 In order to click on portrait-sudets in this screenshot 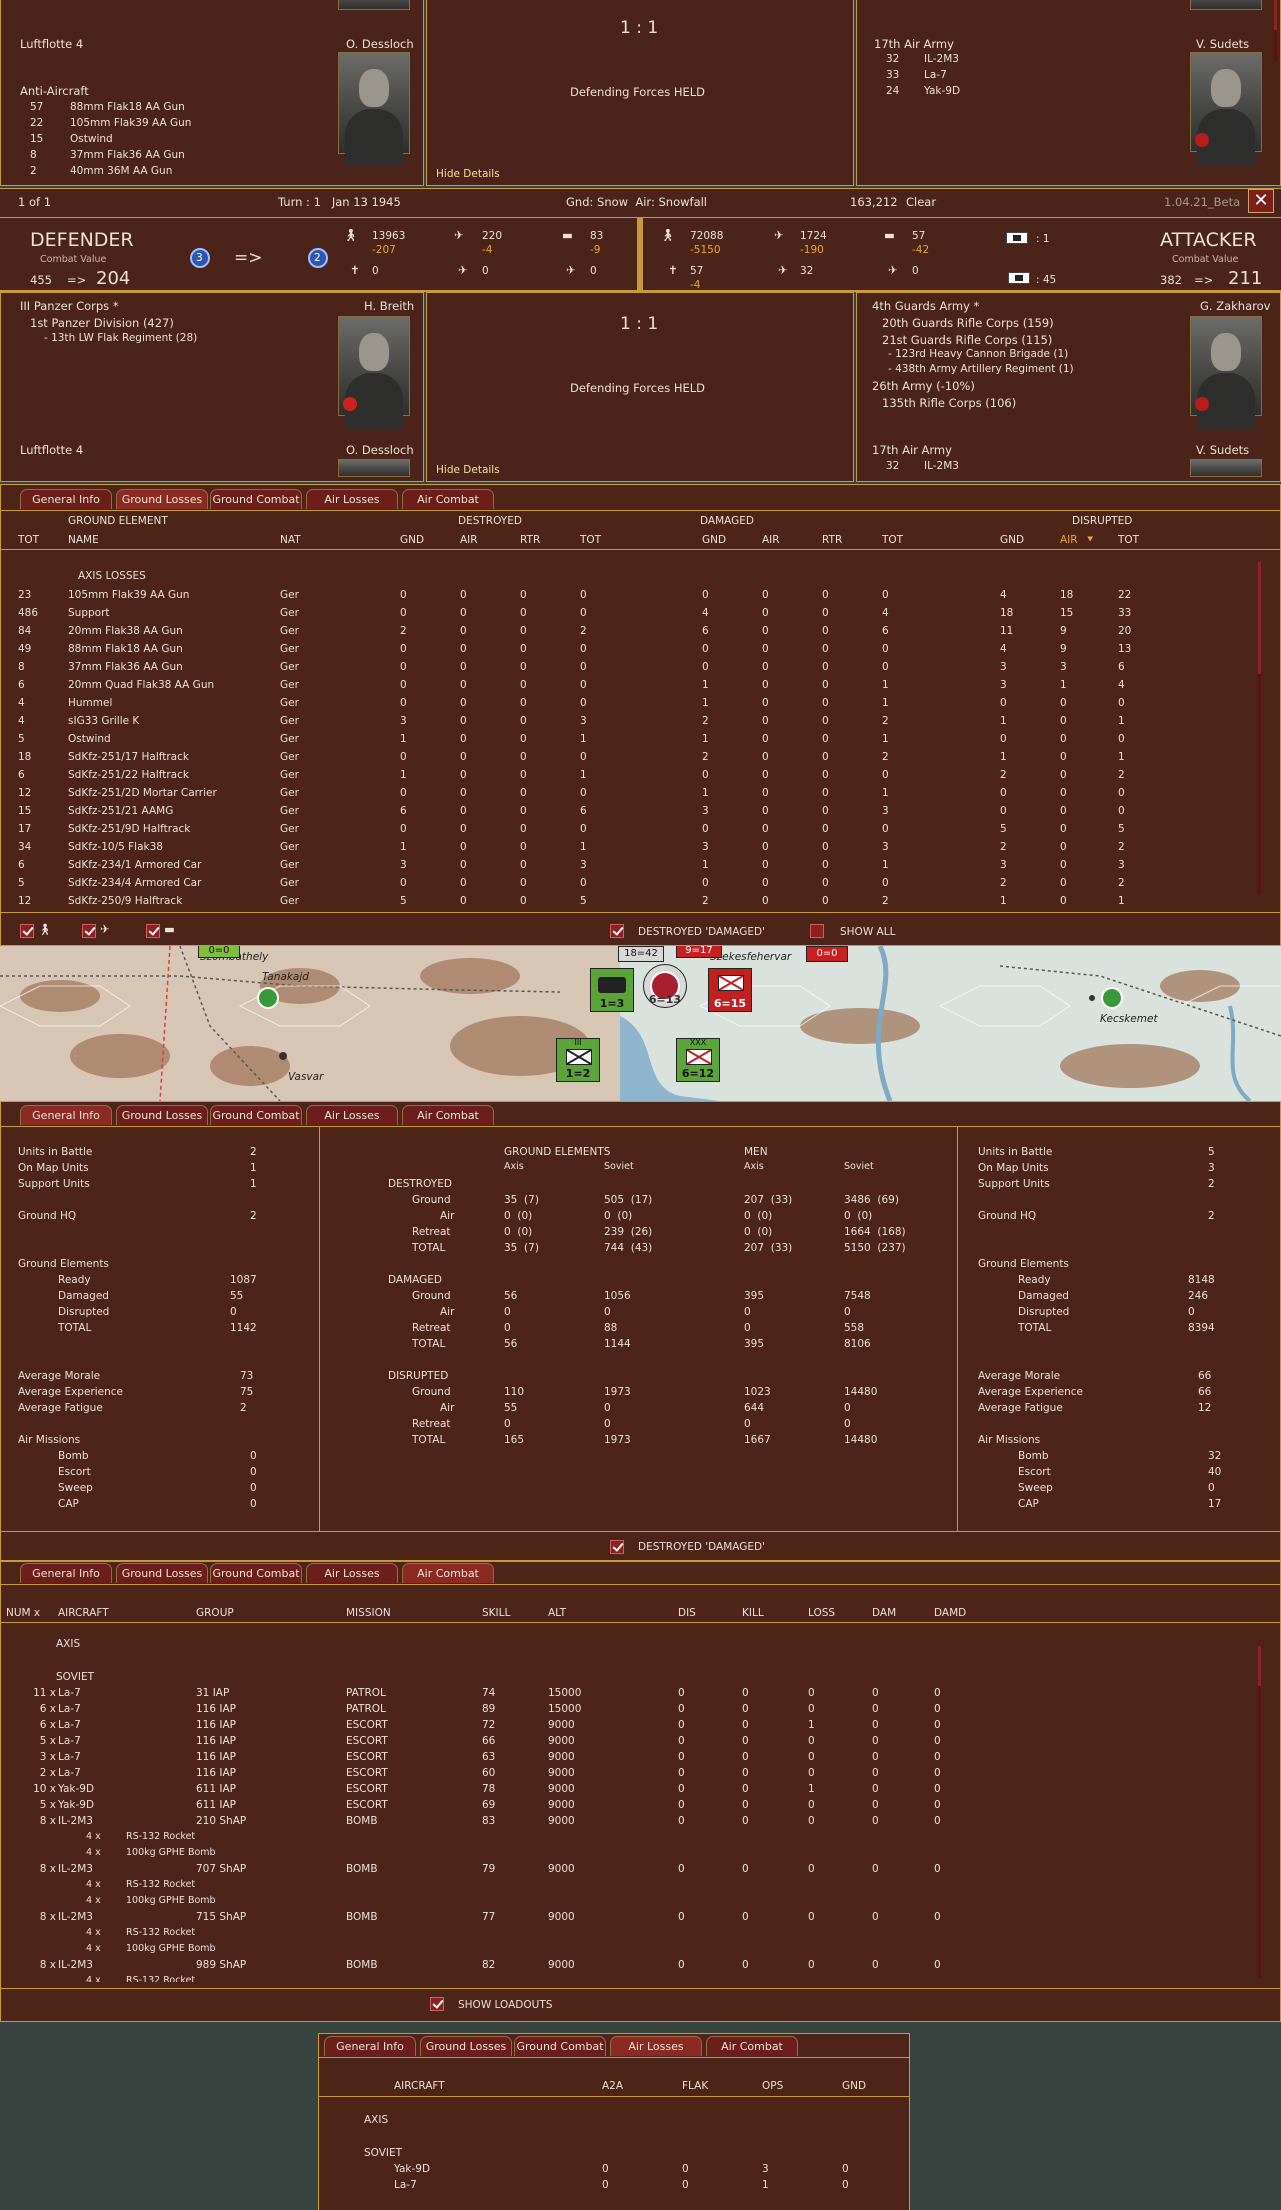, I will do `click(1226, 108)`.